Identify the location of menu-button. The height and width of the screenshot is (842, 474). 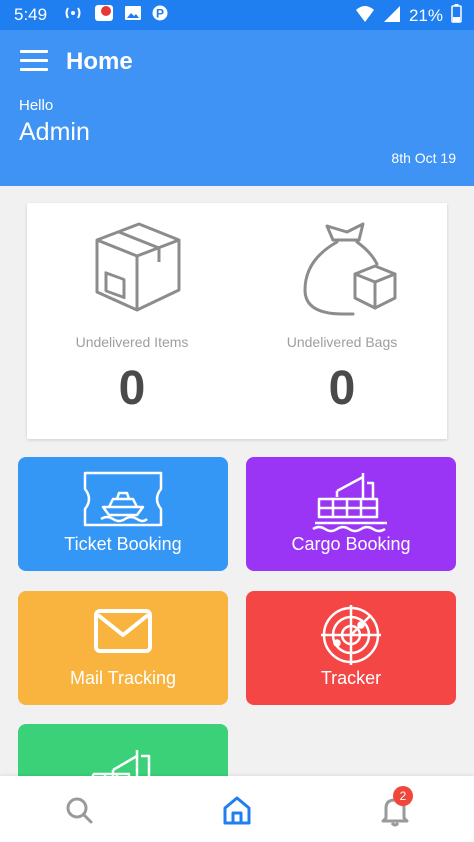
(34, 62).